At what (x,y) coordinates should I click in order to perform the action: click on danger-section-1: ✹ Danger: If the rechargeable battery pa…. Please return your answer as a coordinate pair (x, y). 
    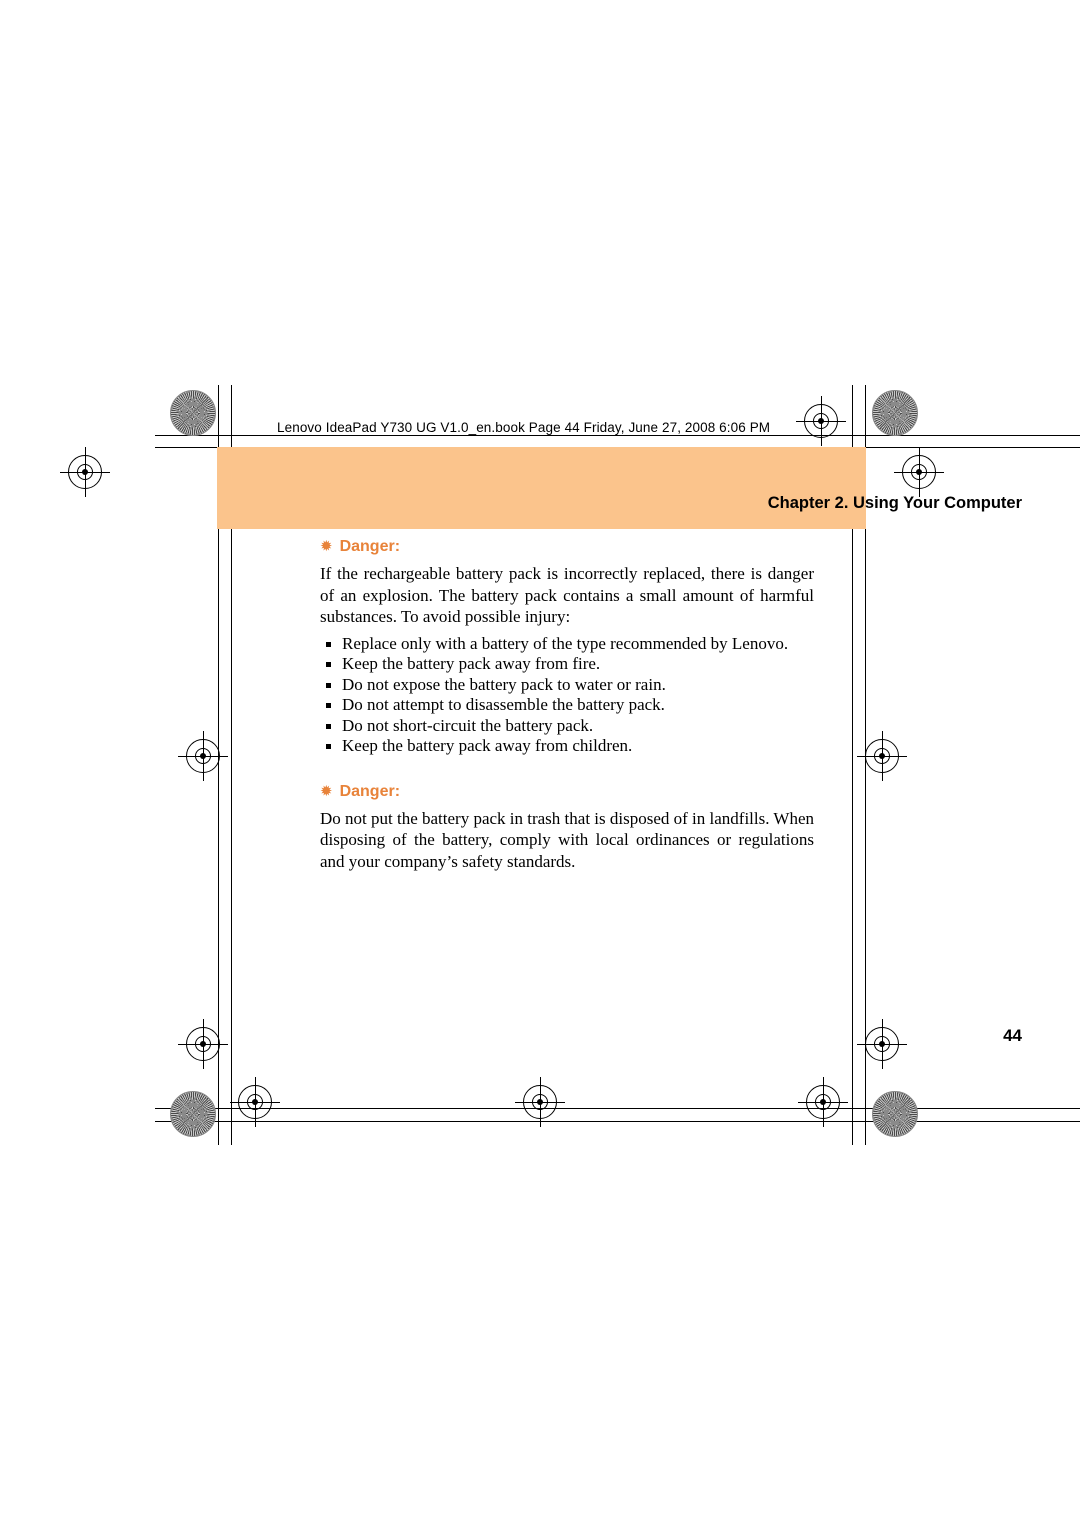
    Looking at the image, I should click on (567, 647).